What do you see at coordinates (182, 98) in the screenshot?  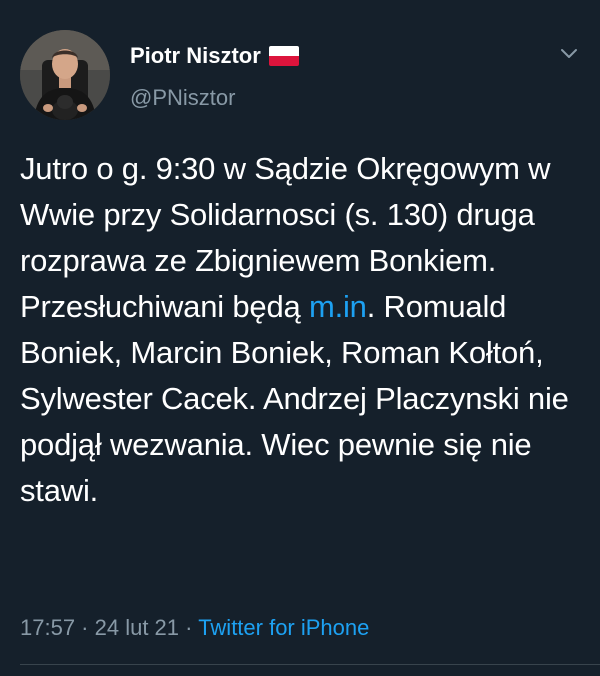 I see `user-handle: @PNisztor` at bounding box center [182, 98].